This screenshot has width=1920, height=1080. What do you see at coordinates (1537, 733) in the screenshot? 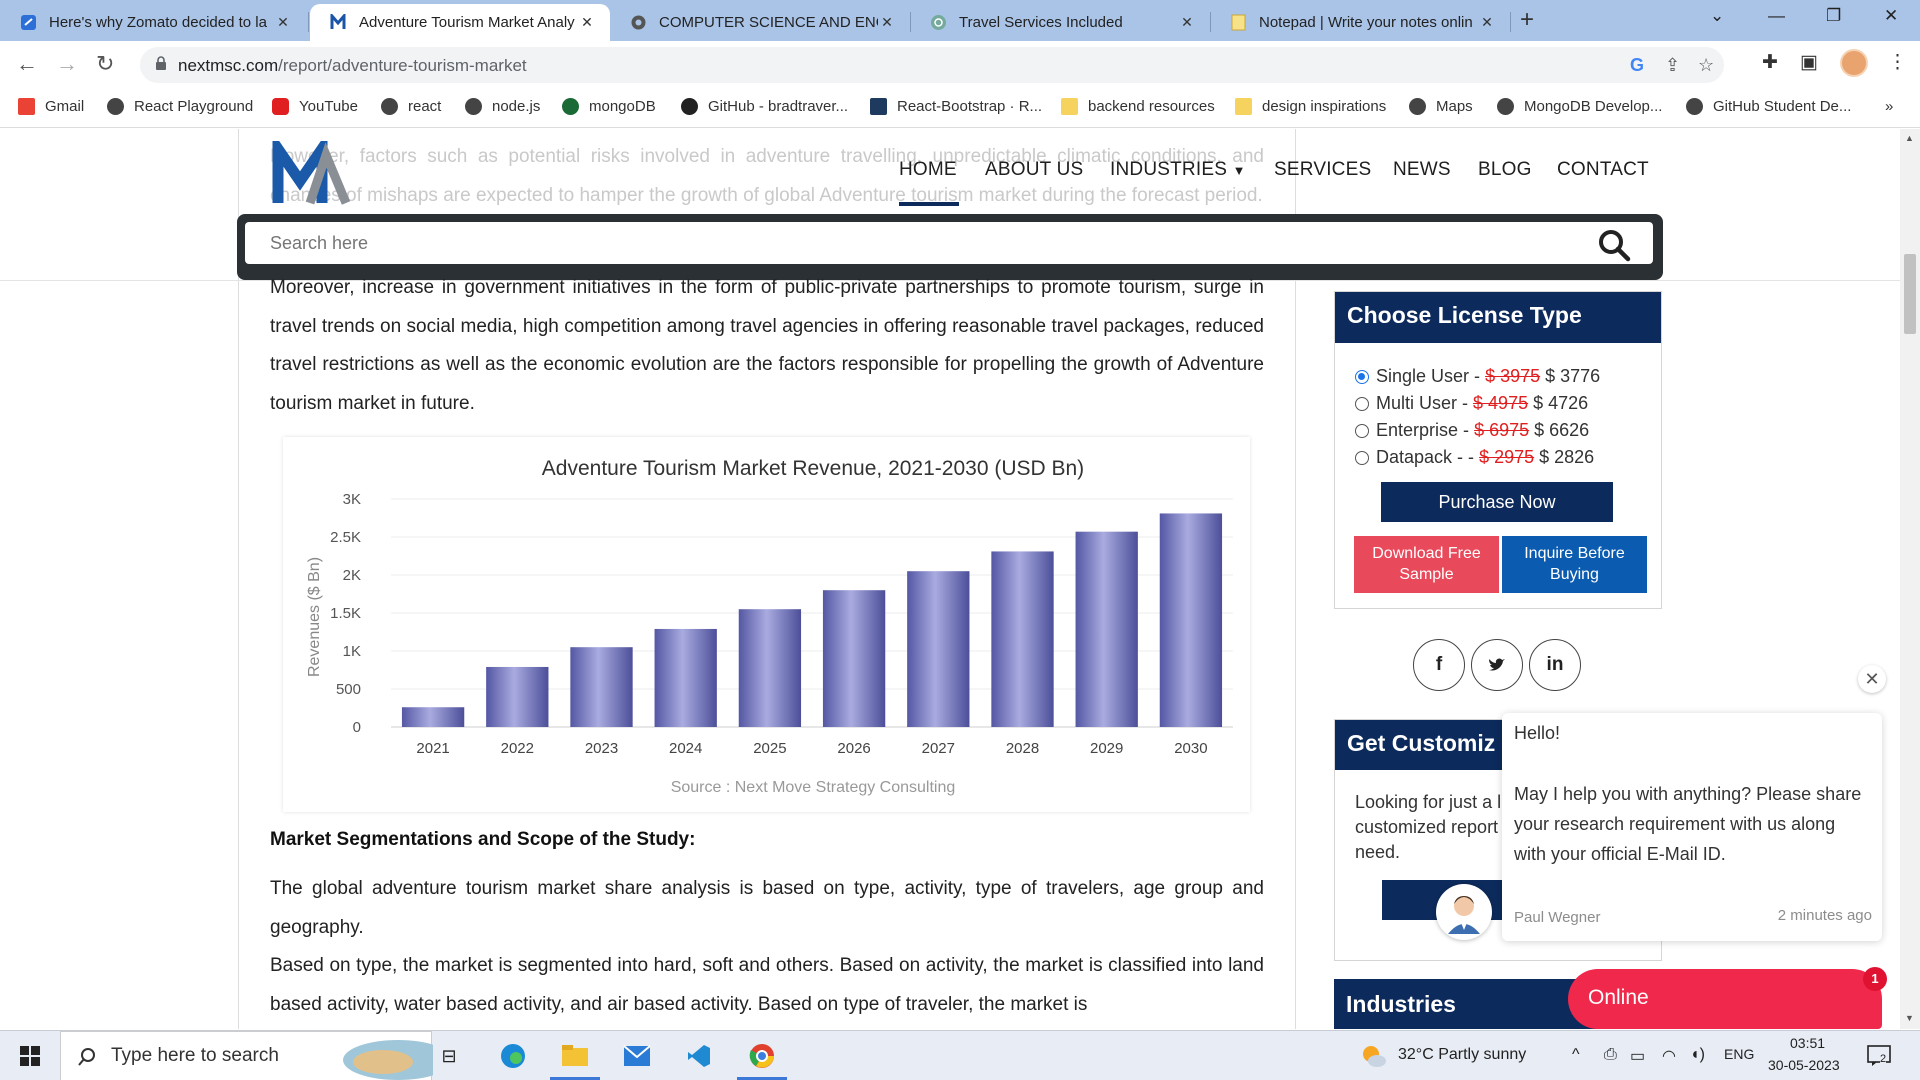
I see `chat-greeting: Hello!` at bounding box center [1537, 733].